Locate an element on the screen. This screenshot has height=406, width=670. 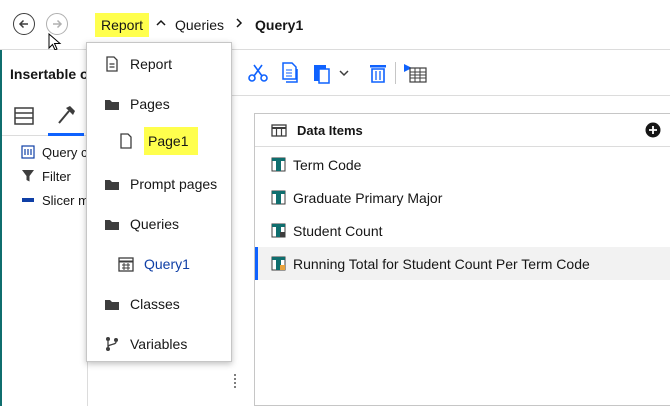
menu-item-query1: Query1 is located at coordinates (153, 264).